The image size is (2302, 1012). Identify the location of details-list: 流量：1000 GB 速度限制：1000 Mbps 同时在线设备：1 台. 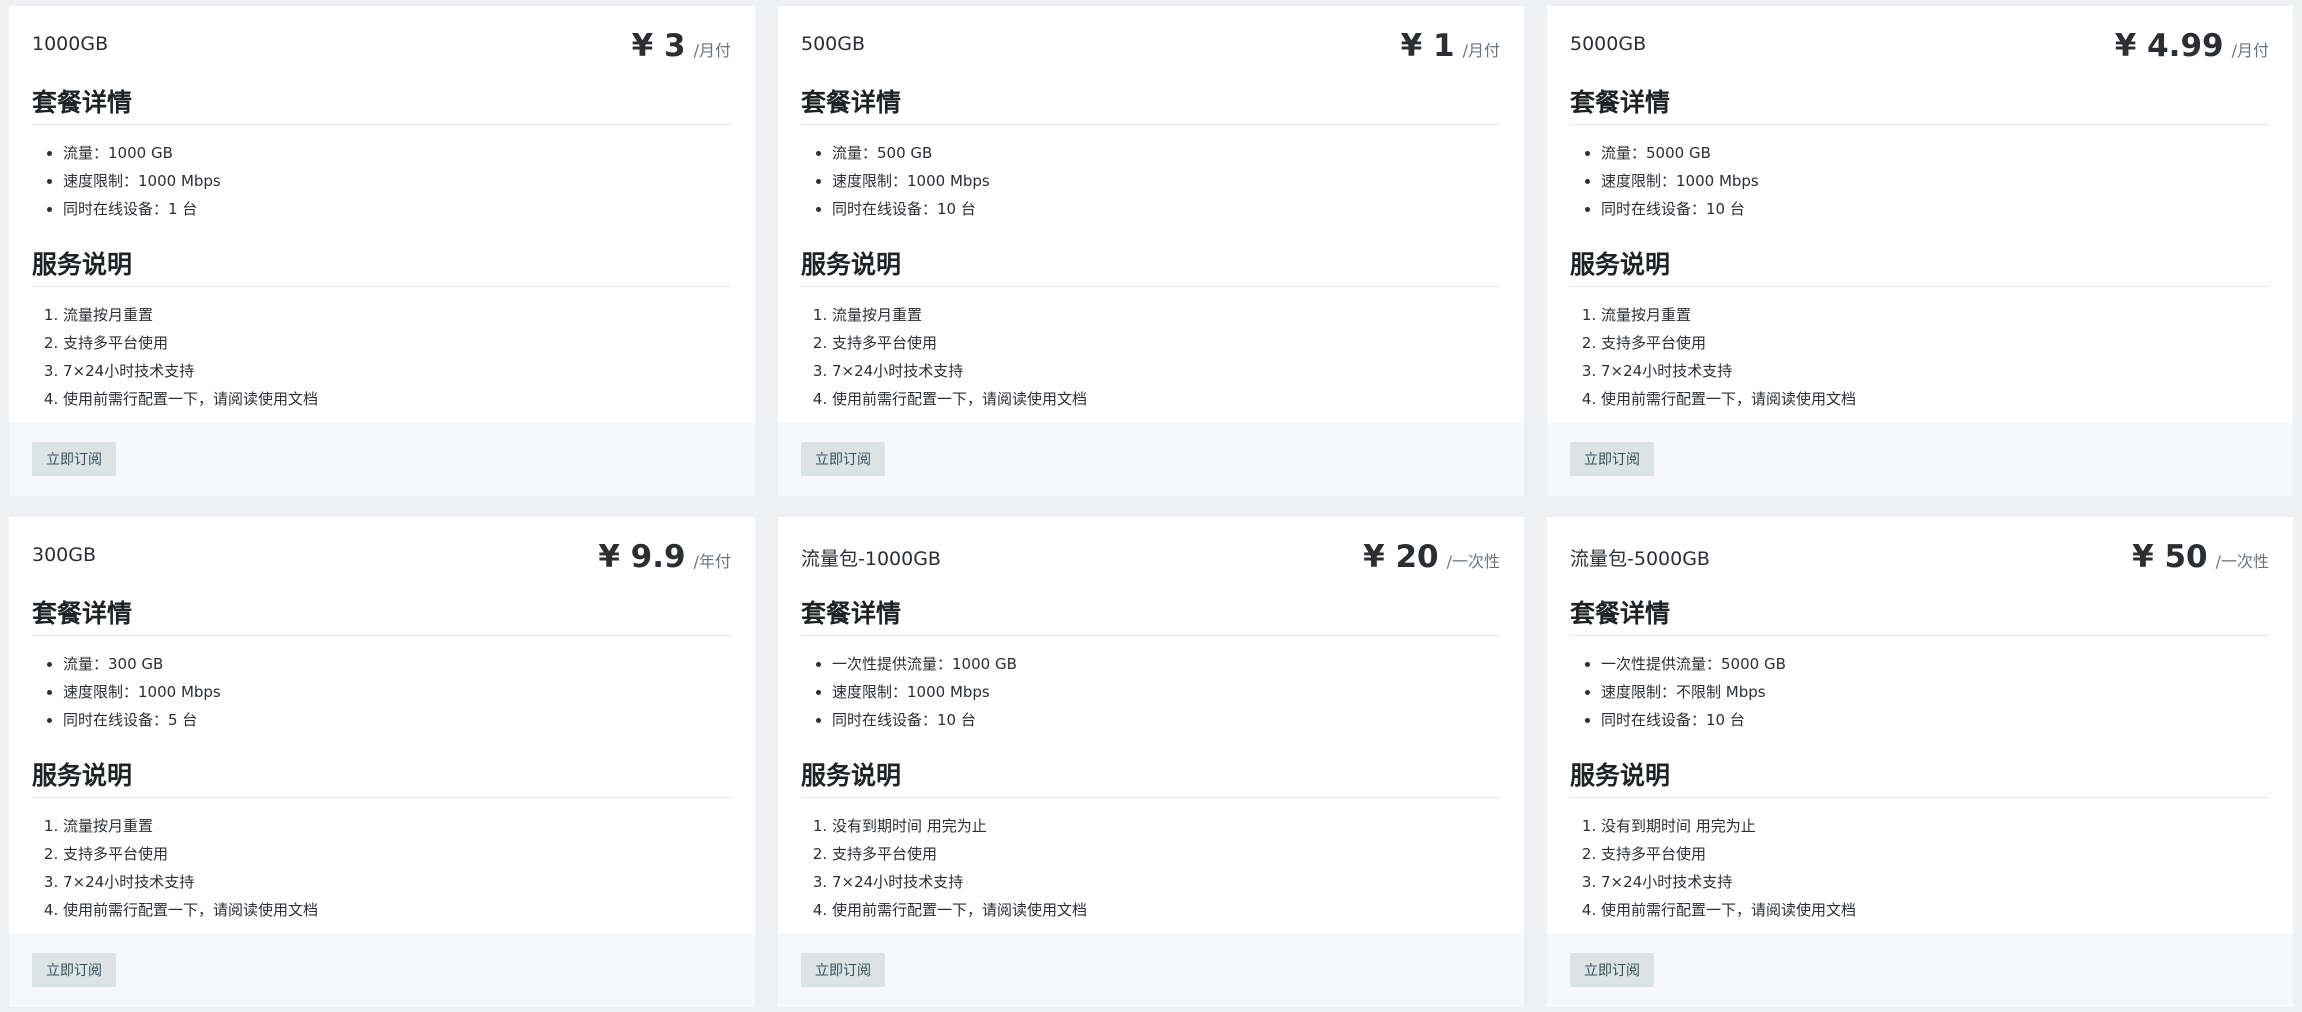
(381, 181).